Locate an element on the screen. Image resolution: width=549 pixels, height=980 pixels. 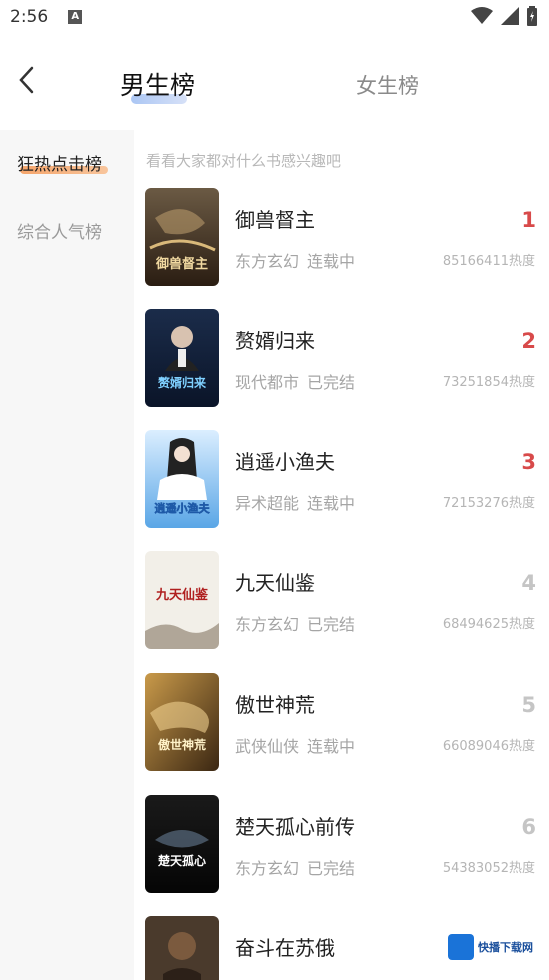
book-genre: 武侠仙侠 is located at coordinates (267, 746).